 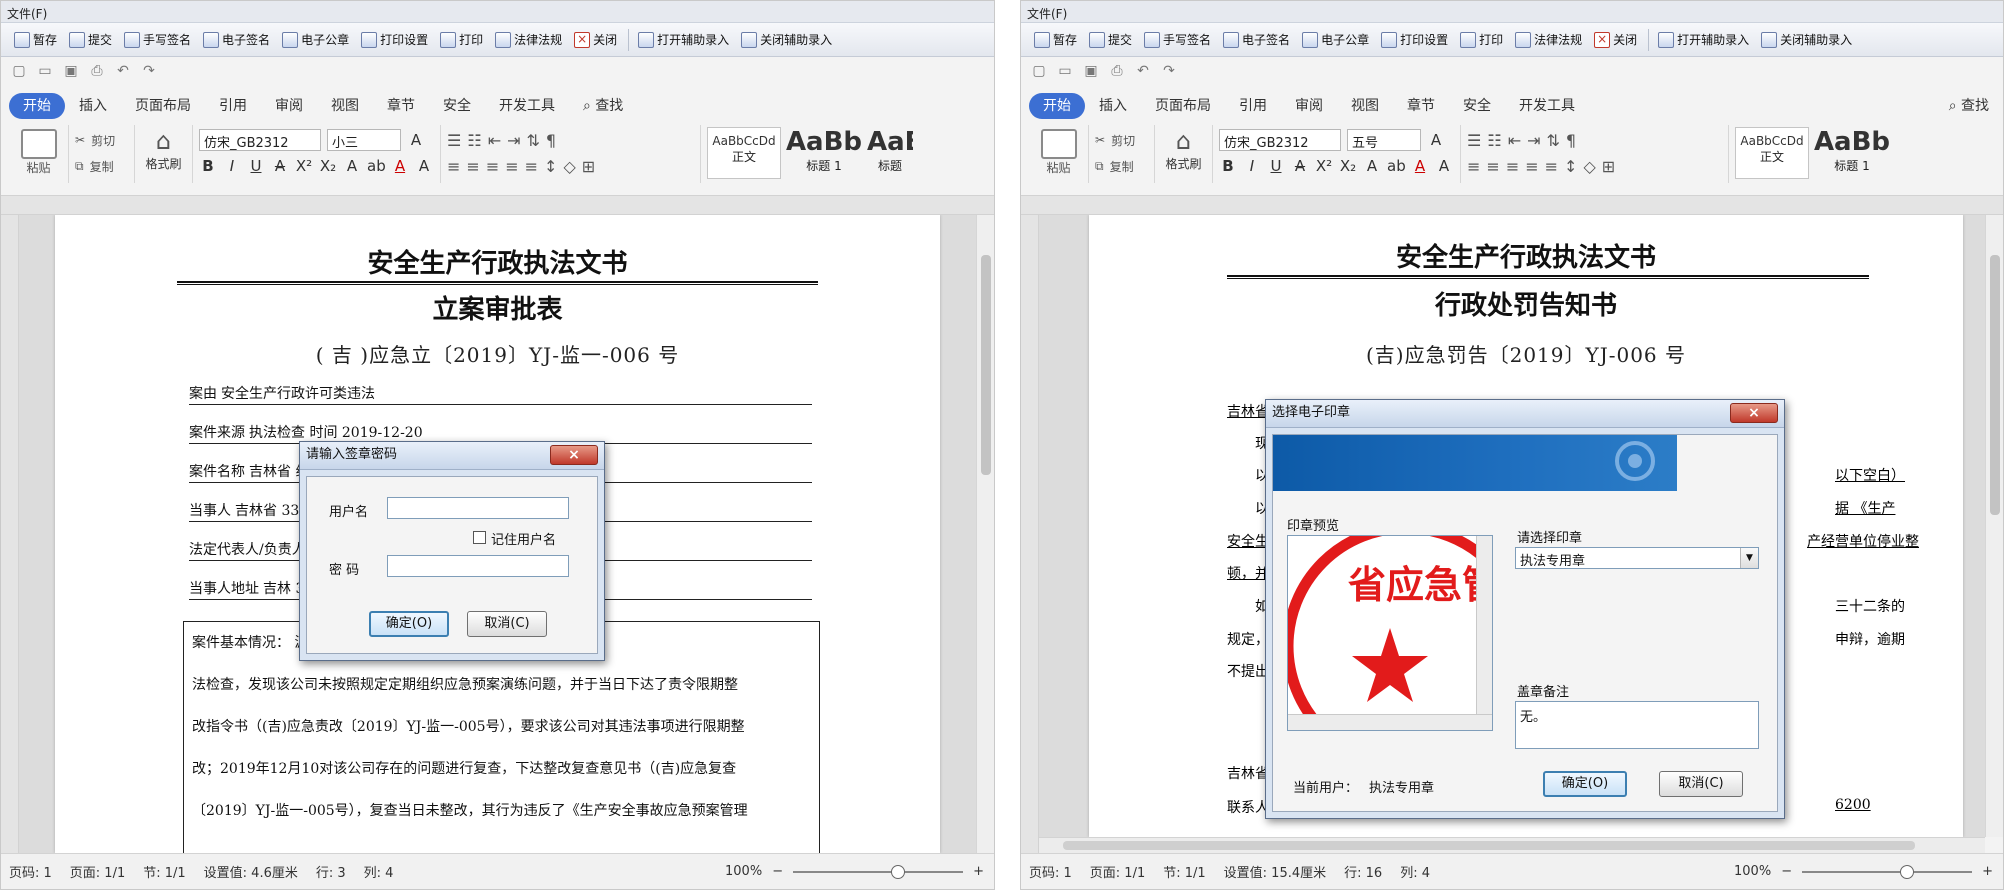 What do you see at coordinates (1749, 558) in the screenshot?
I see `chevron-down-icon: ▼` at bounding box center [1749, 558].